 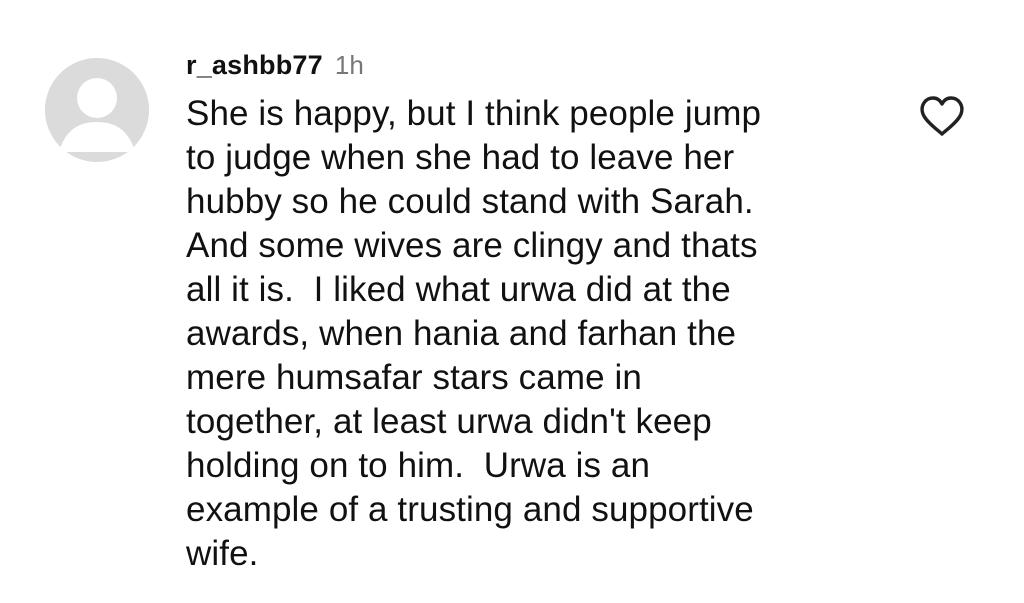 I want to click on user-avatar, so click(x=97, y=110).